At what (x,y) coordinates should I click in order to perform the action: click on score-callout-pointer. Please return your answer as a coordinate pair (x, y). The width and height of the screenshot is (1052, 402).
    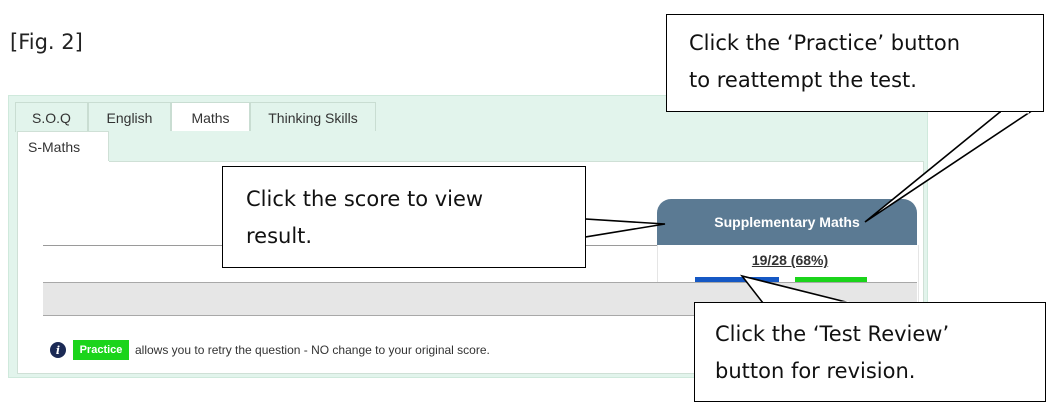
    Looking at the image, I should click on (625, 228).